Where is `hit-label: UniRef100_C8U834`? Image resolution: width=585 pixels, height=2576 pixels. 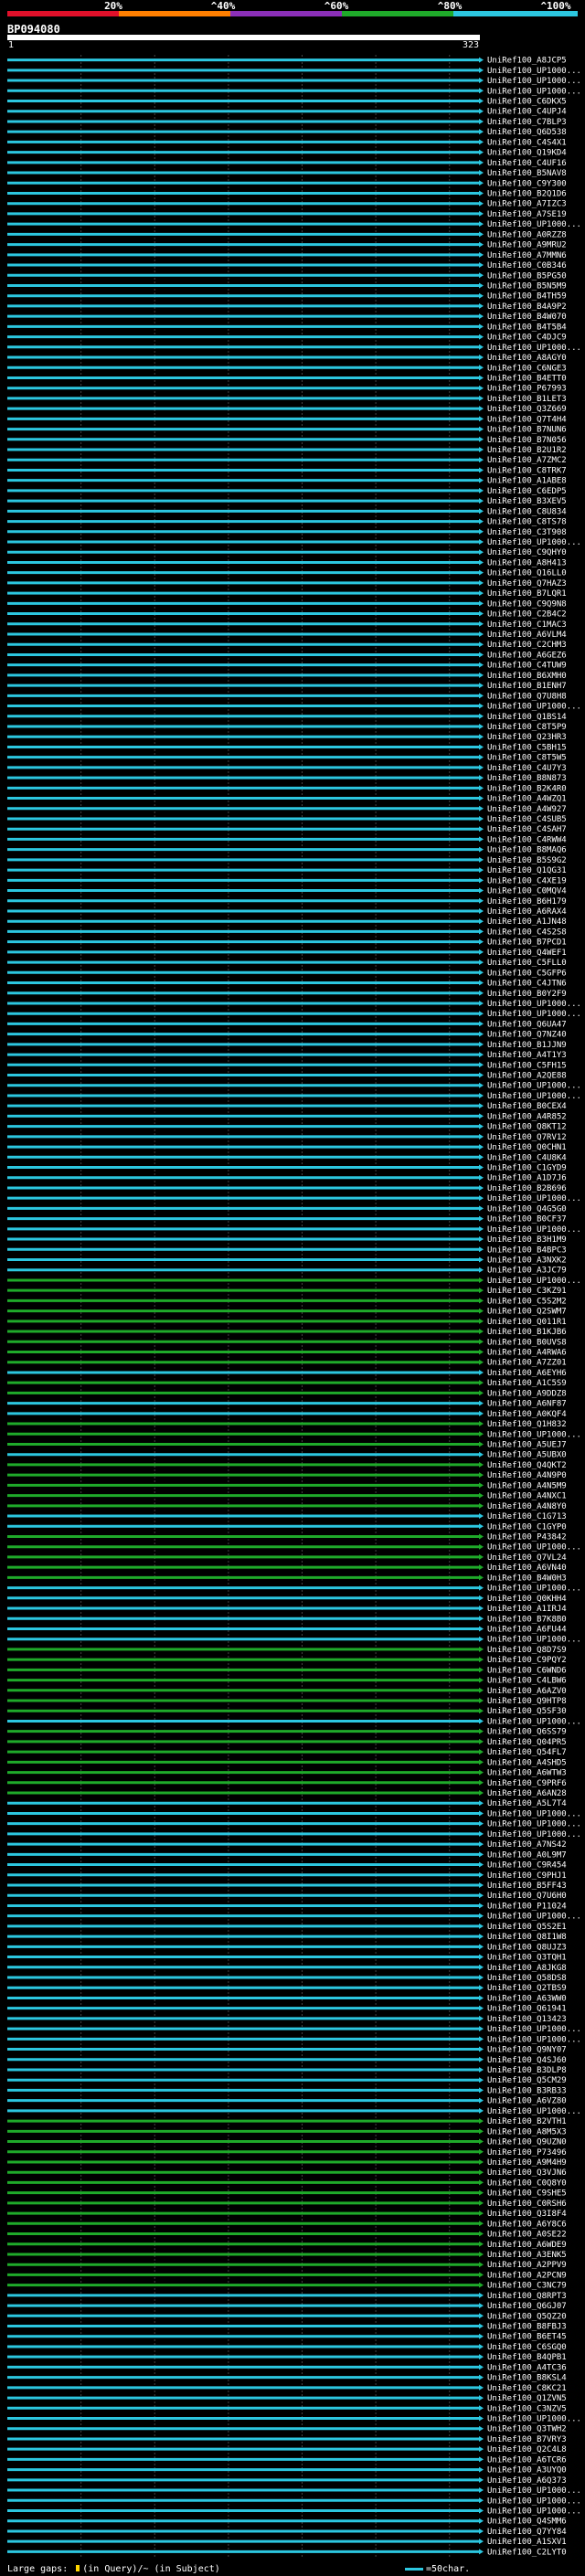 hit-label: UniRef100_C8U834 is located at coordinates (527, 511).